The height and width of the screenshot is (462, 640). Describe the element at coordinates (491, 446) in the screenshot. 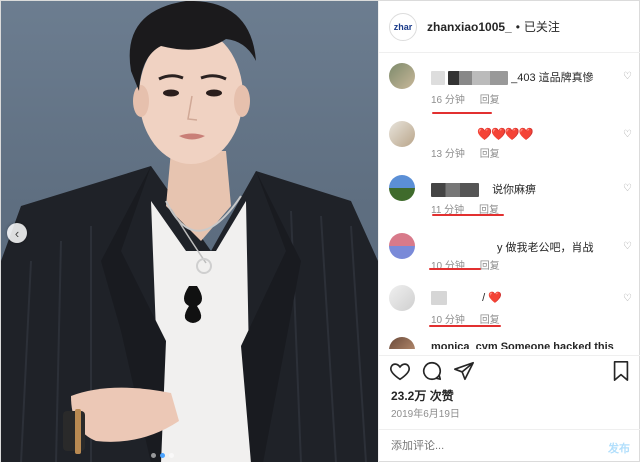

I see `comment-input` at that location.